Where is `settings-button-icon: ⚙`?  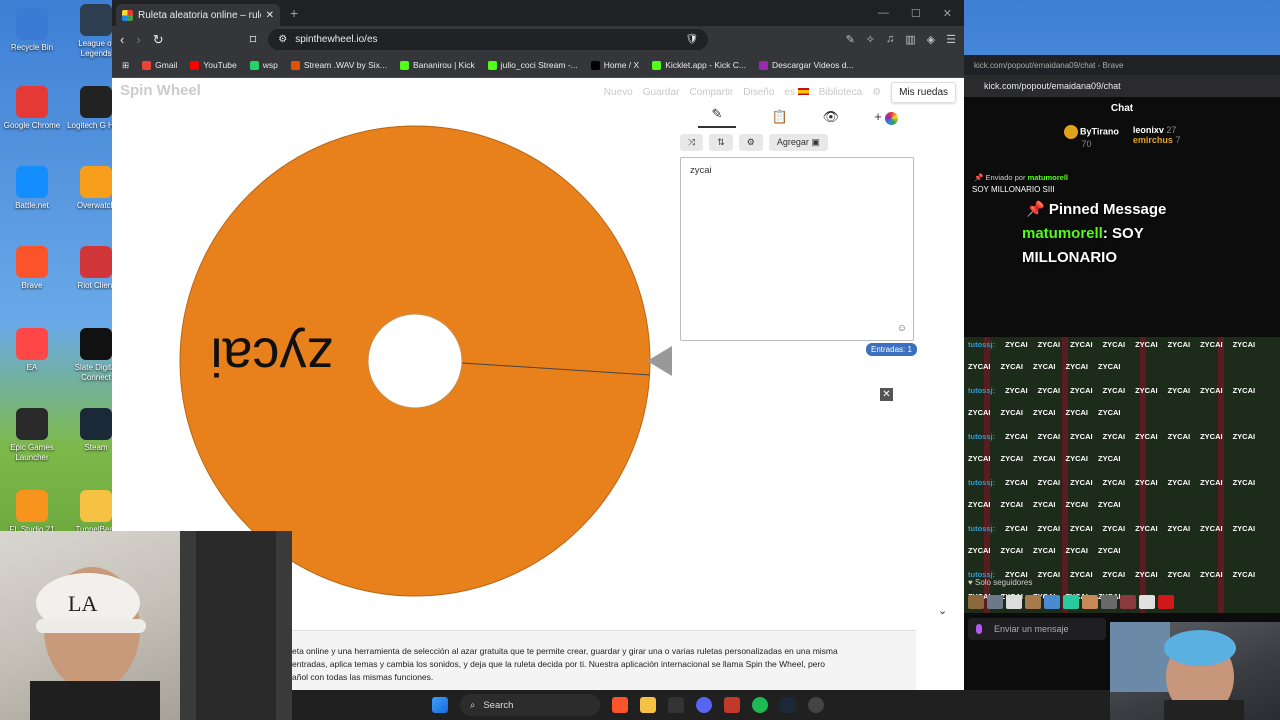 settings-button-icon: ⚙ is located at coordinates (750, 142).